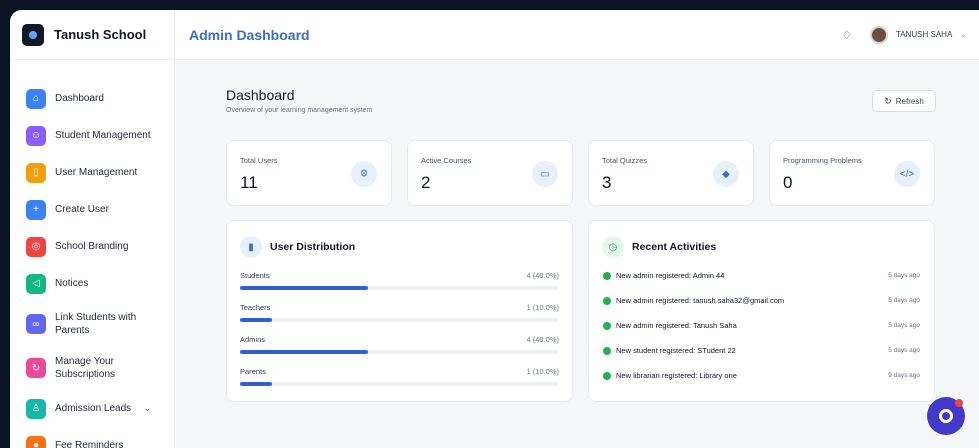  Describe the element at coordinates (364, 174) in the screenshot. I see `users-icon: ꕕ` at that location.